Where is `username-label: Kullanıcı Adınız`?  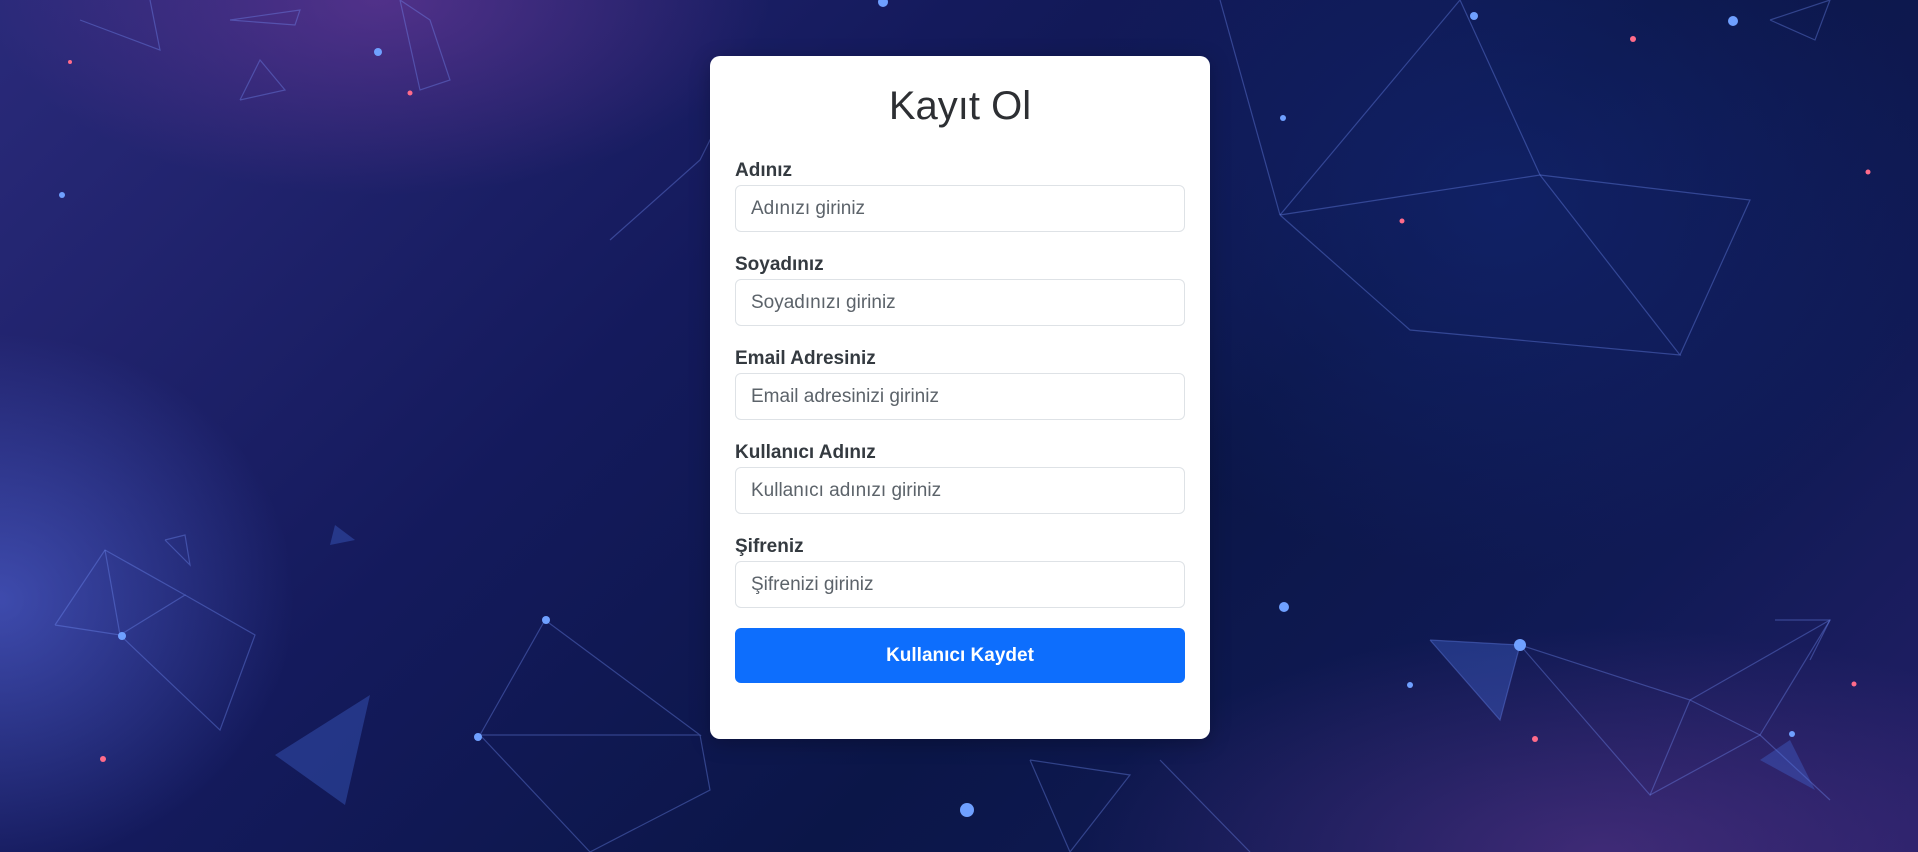
username-label: Kullanıcı Adınız is located at coordinates (805, 452).